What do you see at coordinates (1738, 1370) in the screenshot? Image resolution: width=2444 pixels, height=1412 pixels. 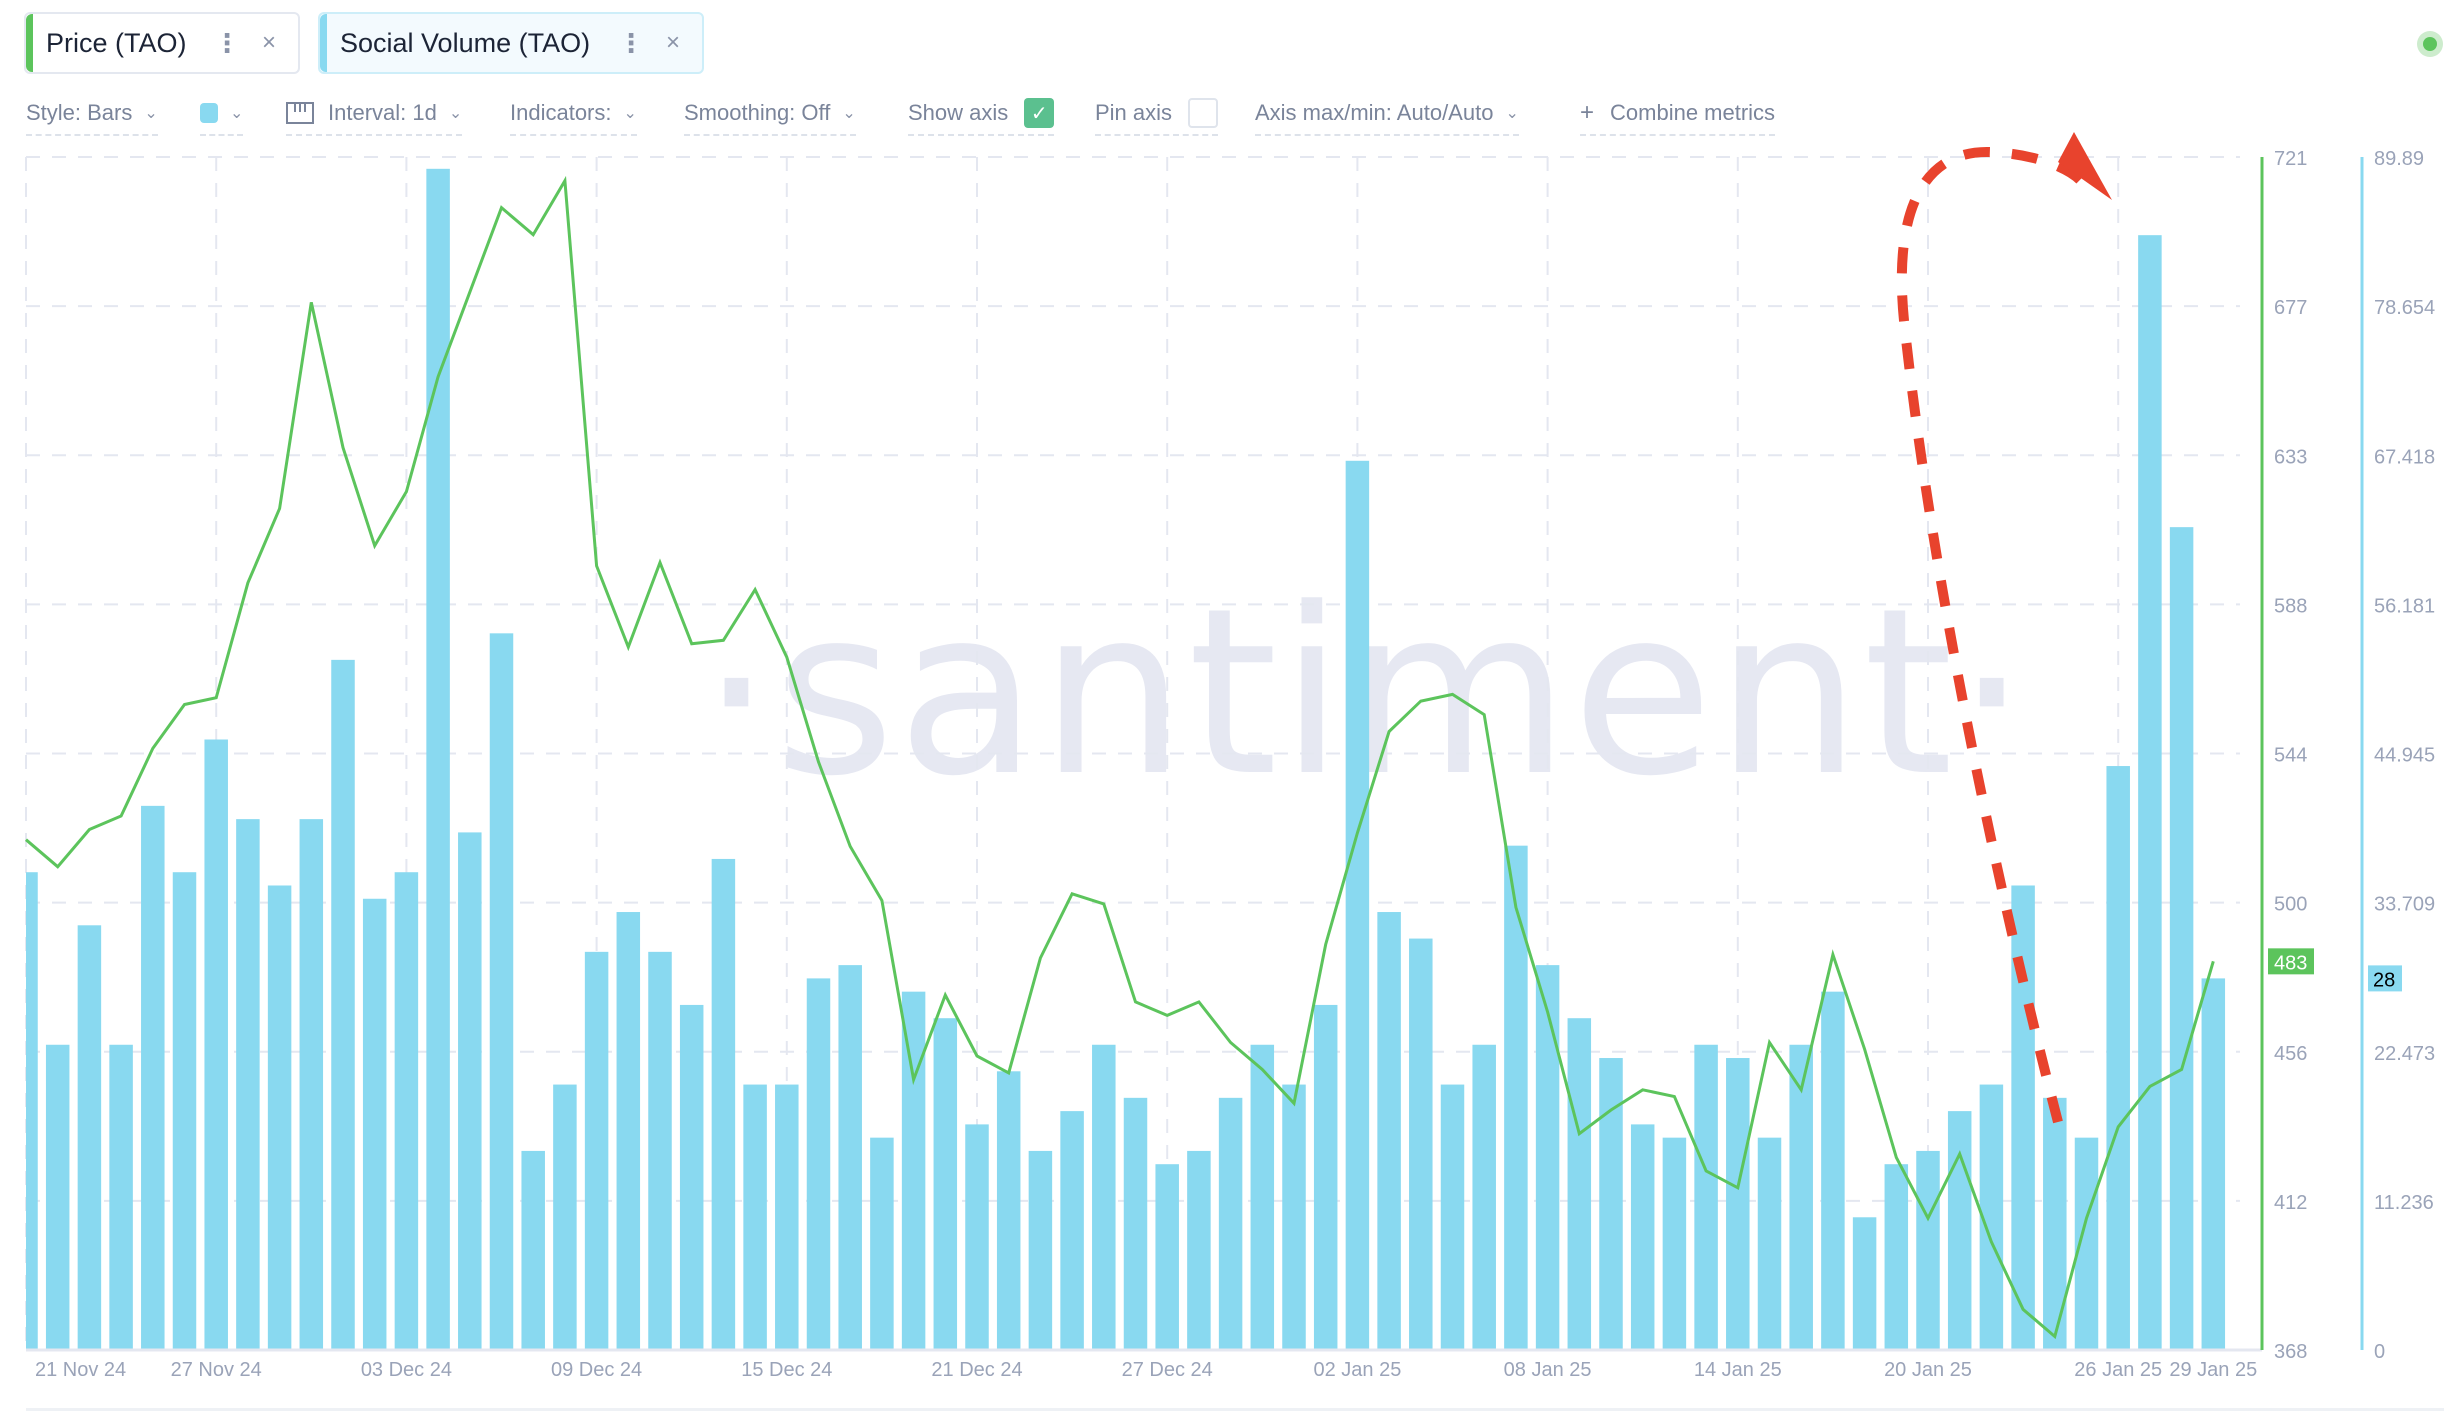 I see `x-axis-tick-label: 14 Jan 25` at bounding box center [1738, 1370].